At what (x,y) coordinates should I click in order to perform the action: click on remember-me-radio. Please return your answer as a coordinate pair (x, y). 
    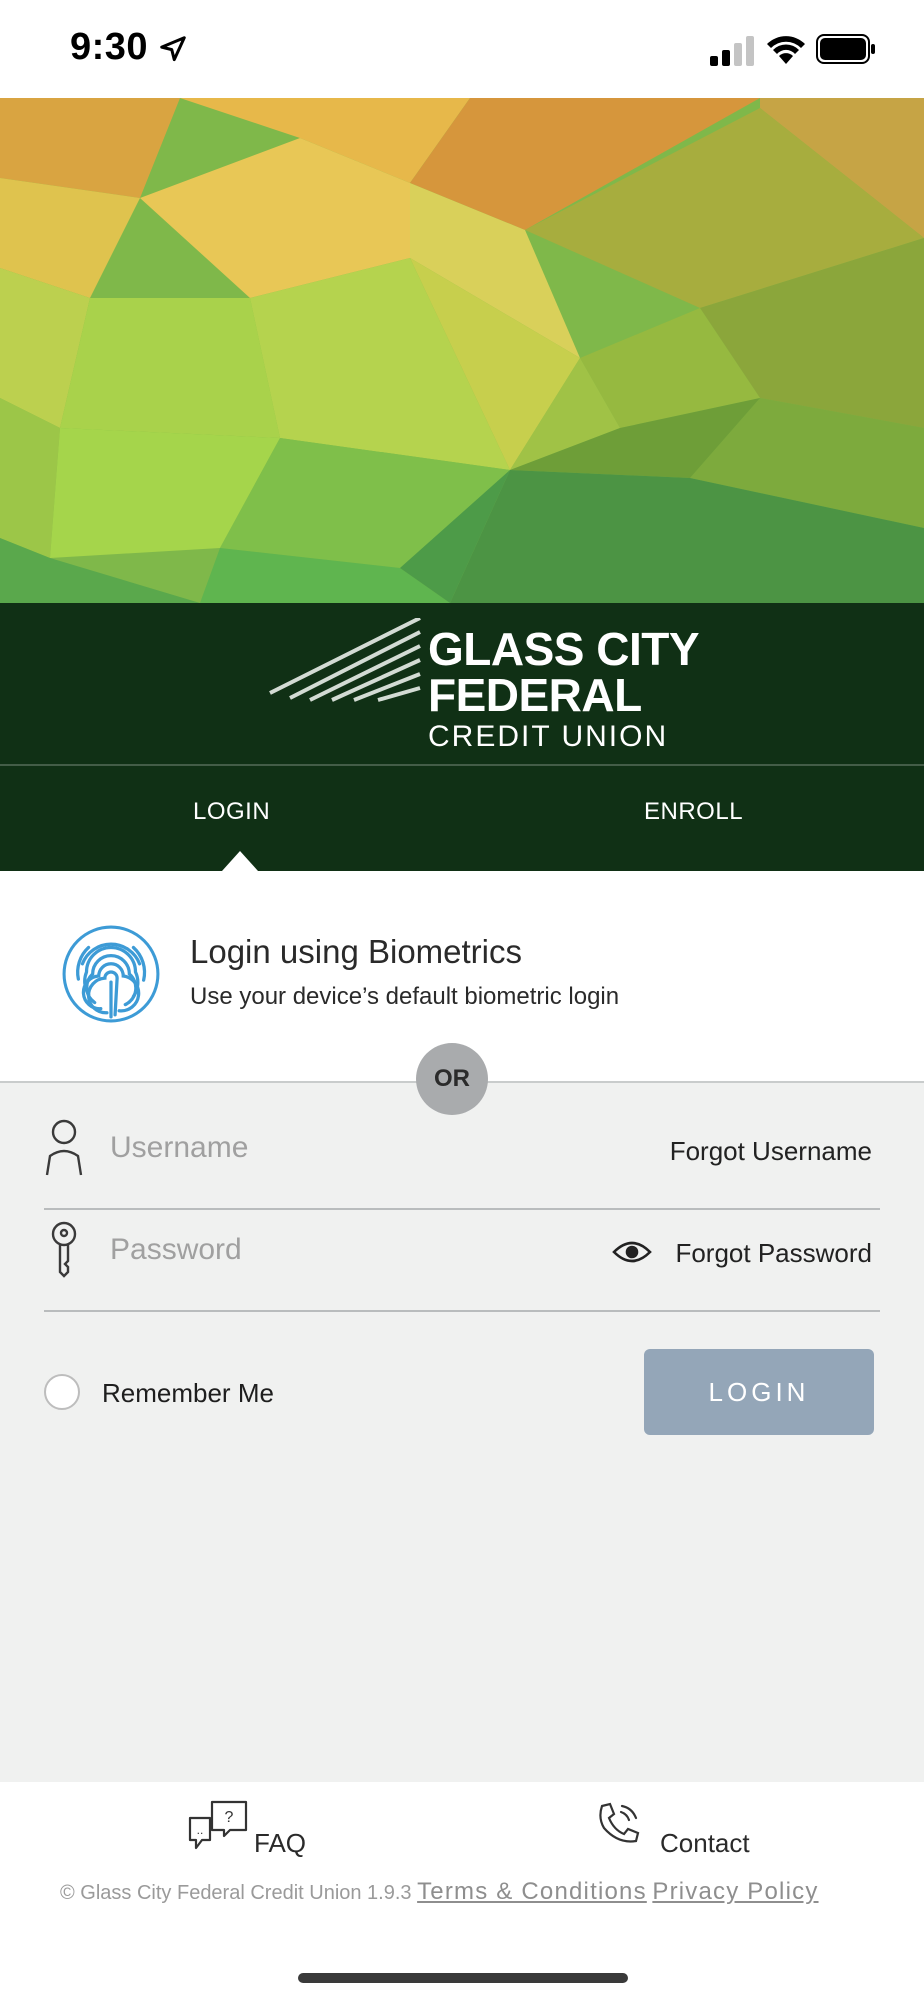
    Looking at the image, I should click on (62, 1392).